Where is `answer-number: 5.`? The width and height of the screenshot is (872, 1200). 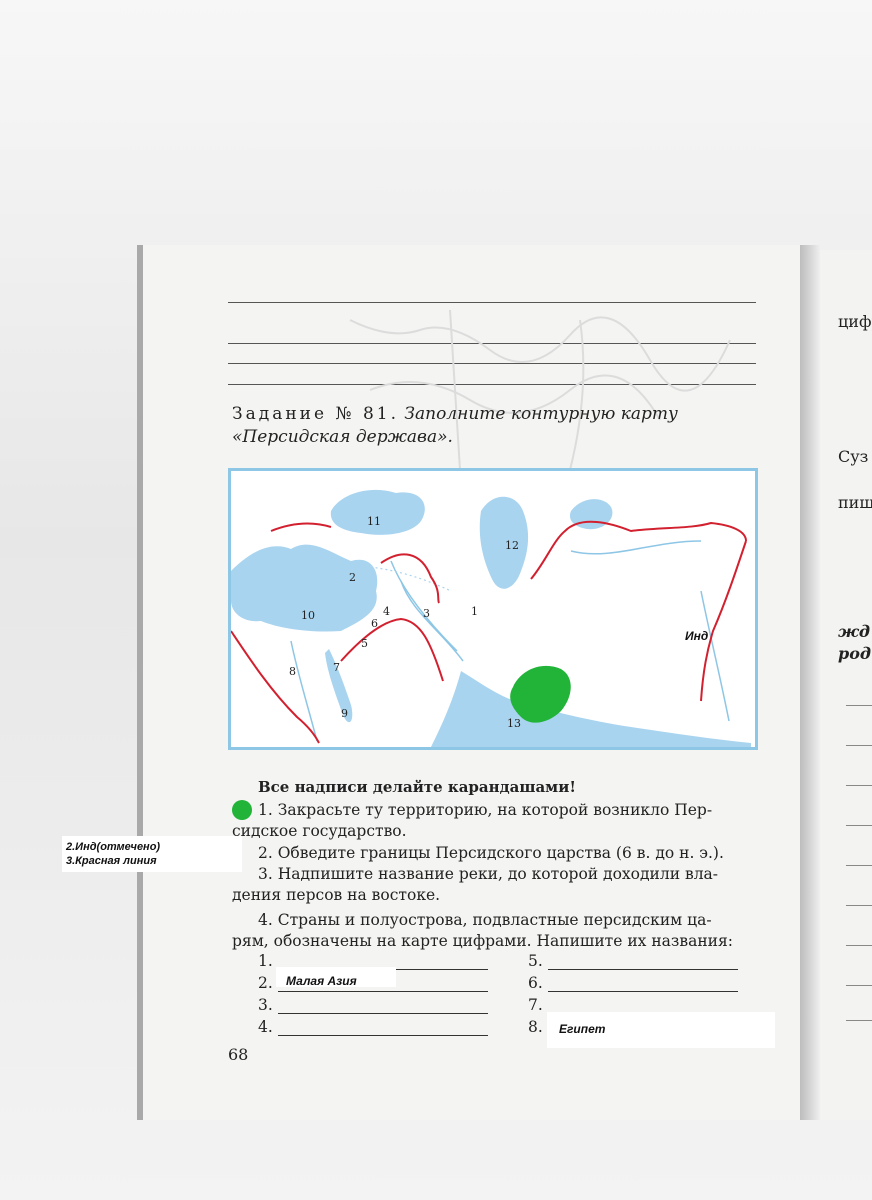
answer-number: 5. is located at coordinates (535, 961).